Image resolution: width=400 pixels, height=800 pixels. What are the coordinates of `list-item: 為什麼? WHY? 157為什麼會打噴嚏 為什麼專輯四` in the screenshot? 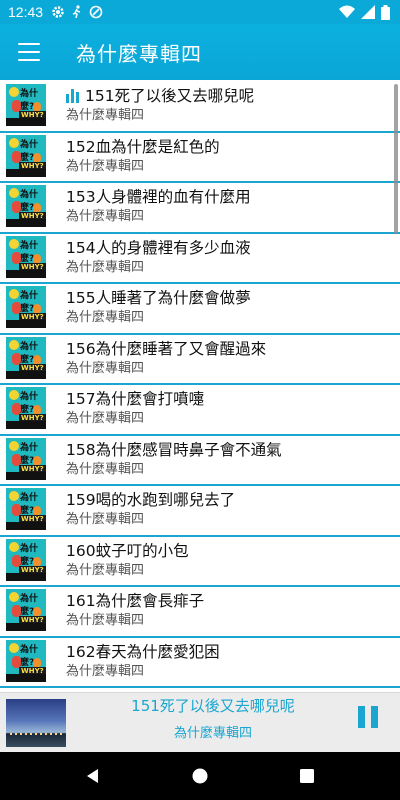 It's located at (200, 410).